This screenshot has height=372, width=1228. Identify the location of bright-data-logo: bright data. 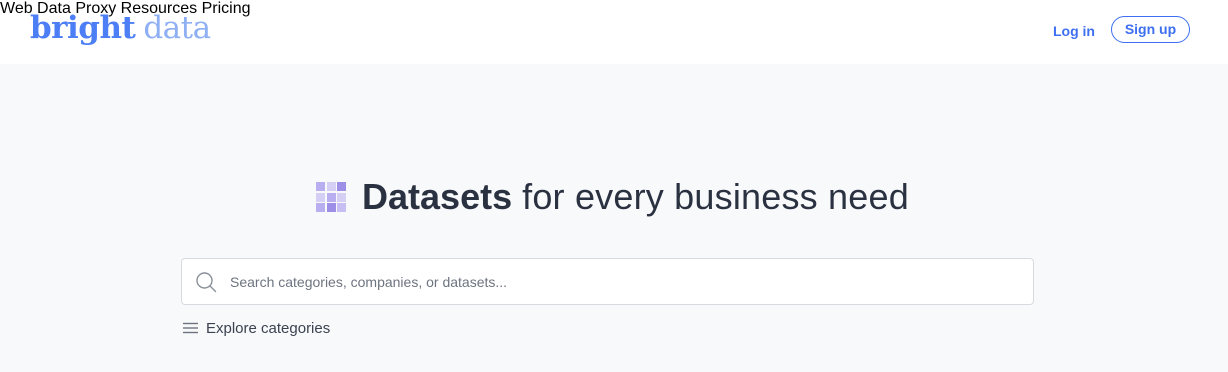
(120, 28).